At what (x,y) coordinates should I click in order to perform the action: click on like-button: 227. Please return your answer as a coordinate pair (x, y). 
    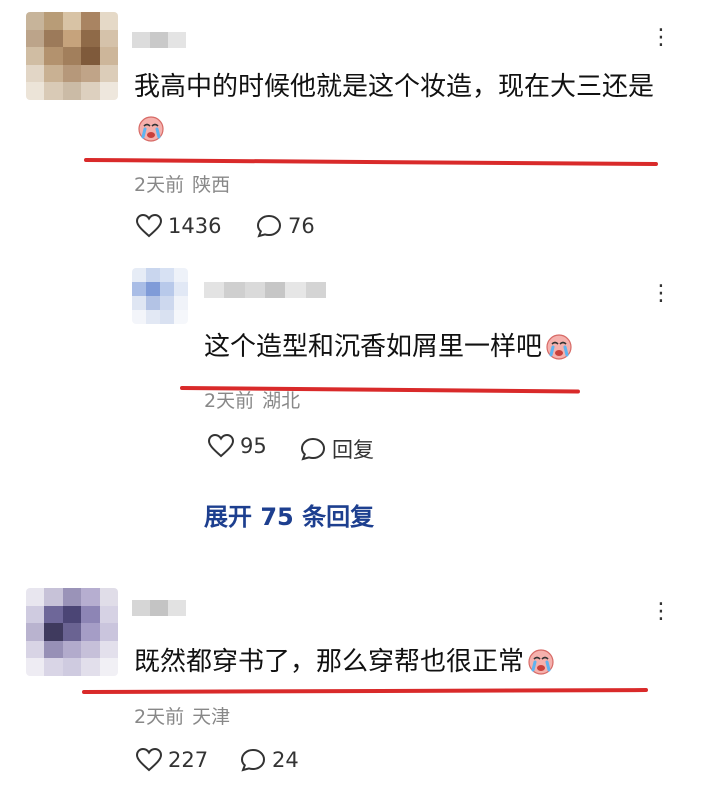
    Looking at the image, I should click on (172, 760).